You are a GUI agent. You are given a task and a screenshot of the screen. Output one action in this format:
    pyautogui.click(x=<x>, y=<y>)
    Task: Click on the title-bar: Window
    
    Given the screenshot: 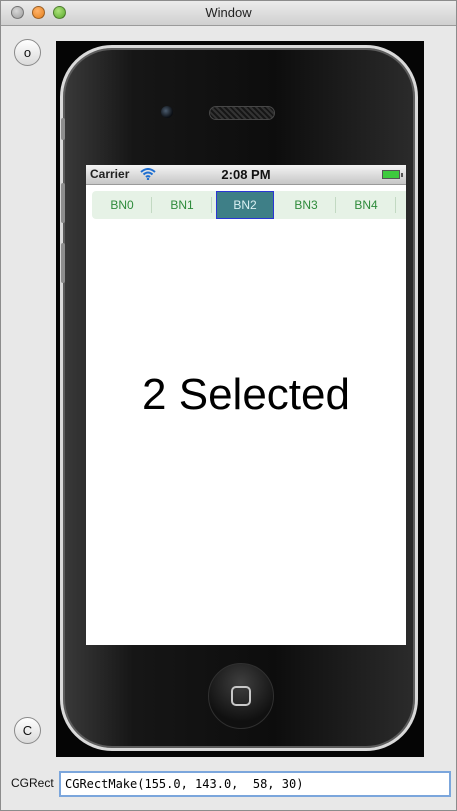 What is the action you would take?
    pyautogui.click(x=228, y=13)
    